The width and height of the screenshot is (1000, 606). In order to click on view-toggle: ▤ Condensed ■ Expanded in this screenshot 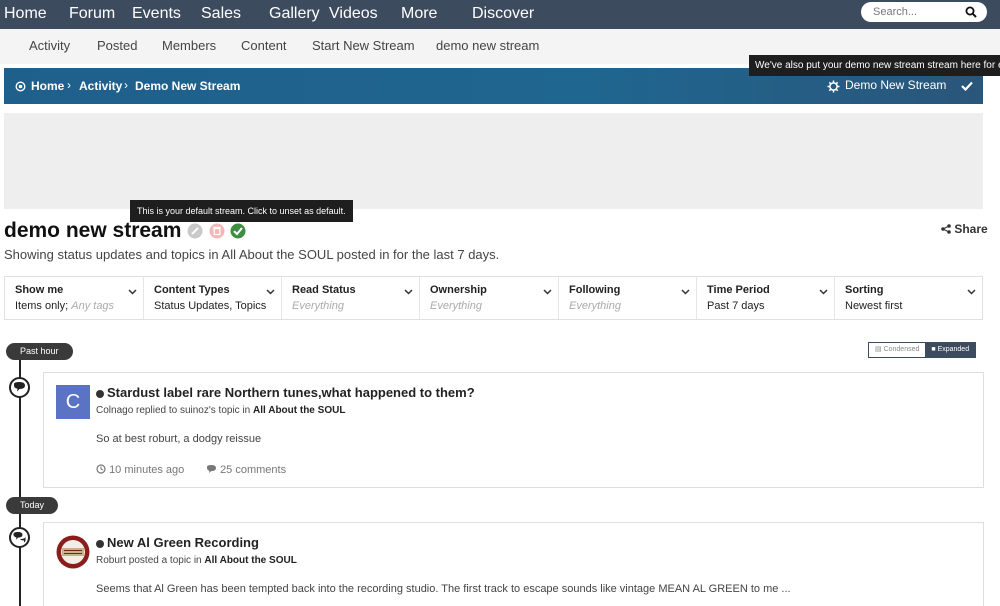, I will do `click(922, 350)`.